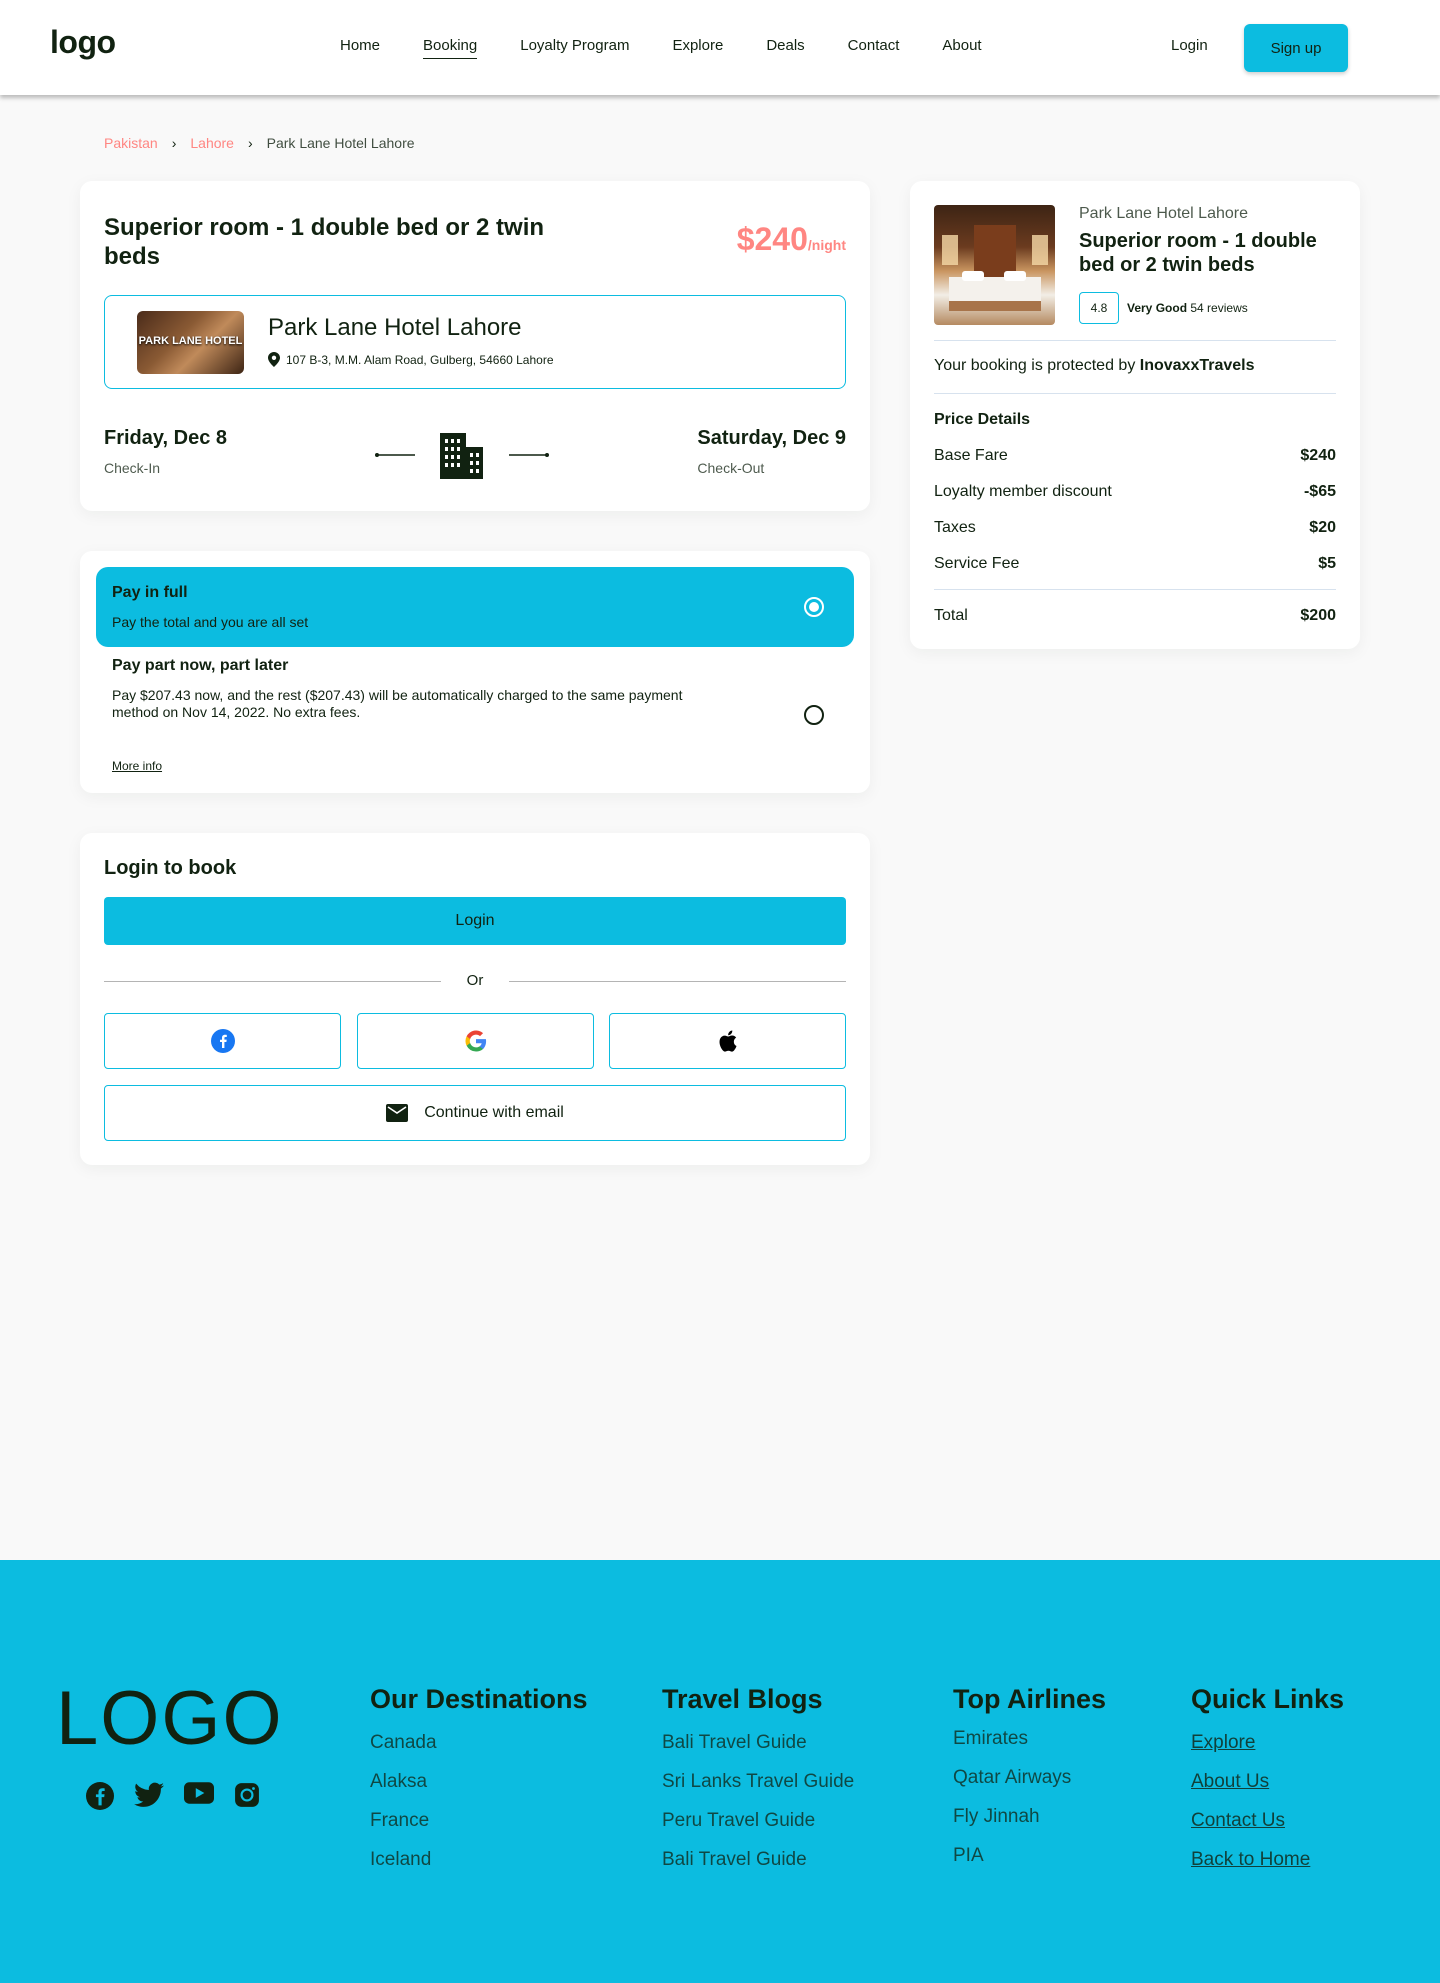  What do you see at coordinates (475, 921) in the screenshot?
I see `login-button: Login` at bounding box center [475, 921].